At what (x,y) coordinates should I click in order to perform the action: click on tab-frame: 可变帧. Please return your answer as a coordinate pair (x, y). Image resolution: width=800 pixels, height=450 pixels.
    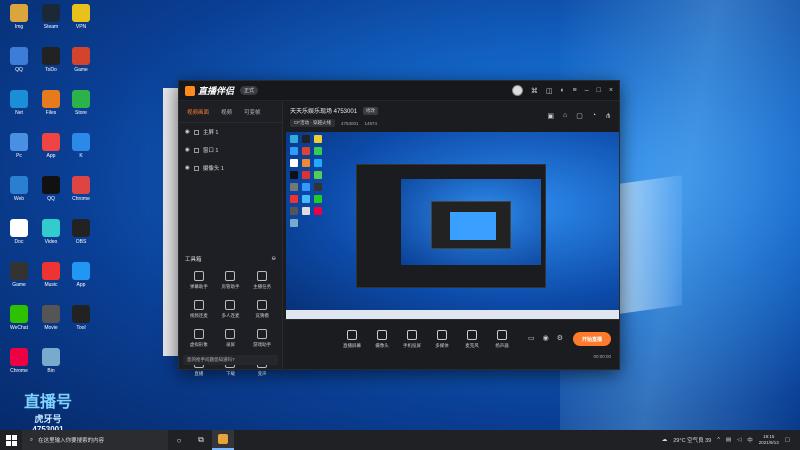
    Looking at the image, I should click on (252, 112).